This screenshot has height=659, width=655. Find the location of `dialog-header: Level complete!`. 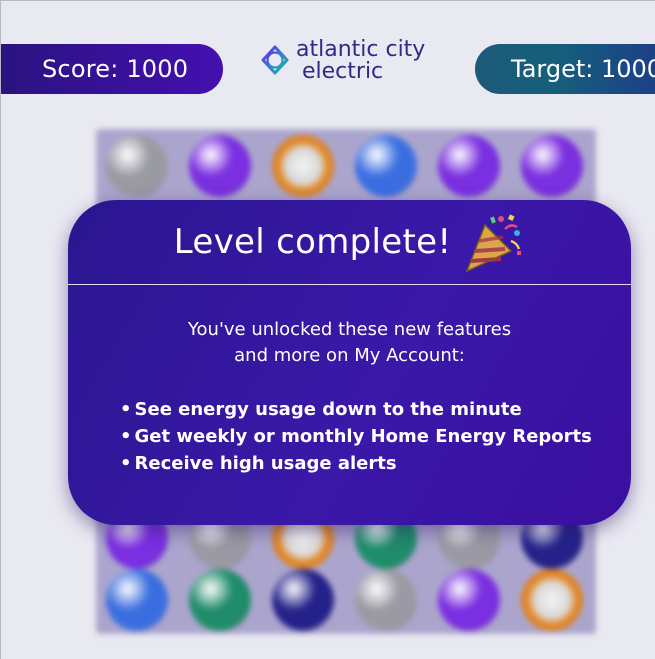

dialog-header: Level complete! is located at coordinates (349, 242).